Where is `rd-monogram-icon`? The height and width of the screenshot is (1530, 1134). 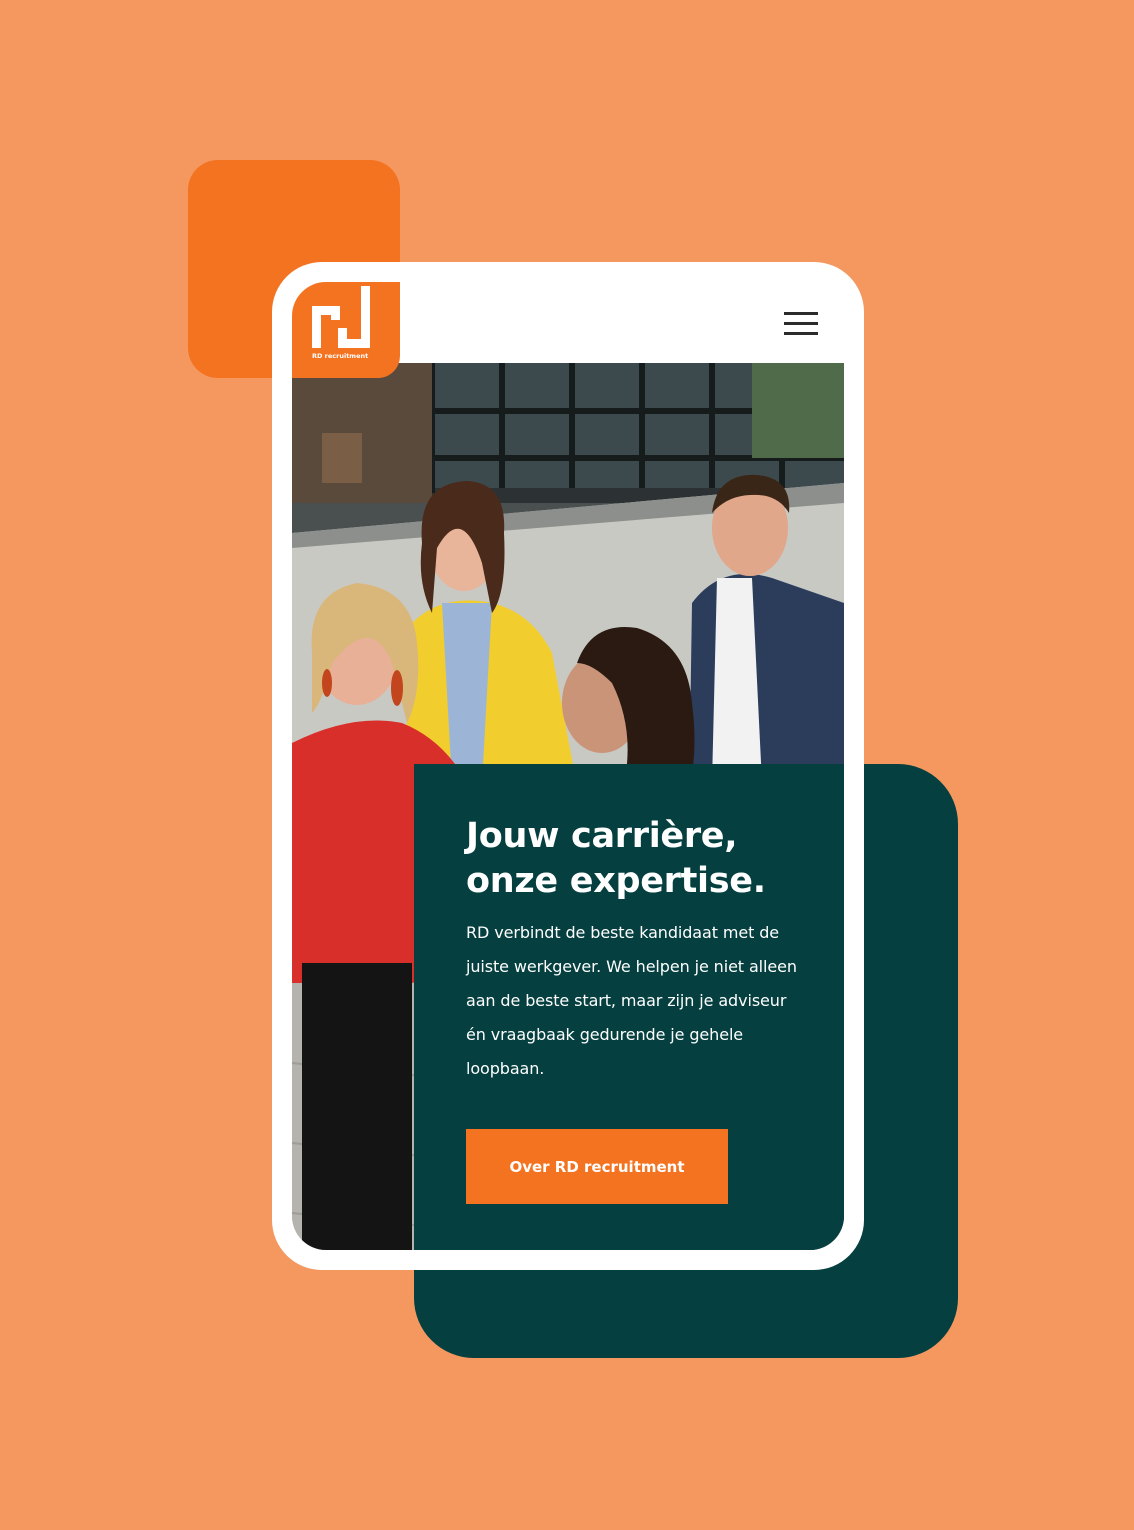 rd-monogram-icon is located at coordinates (341, 317).